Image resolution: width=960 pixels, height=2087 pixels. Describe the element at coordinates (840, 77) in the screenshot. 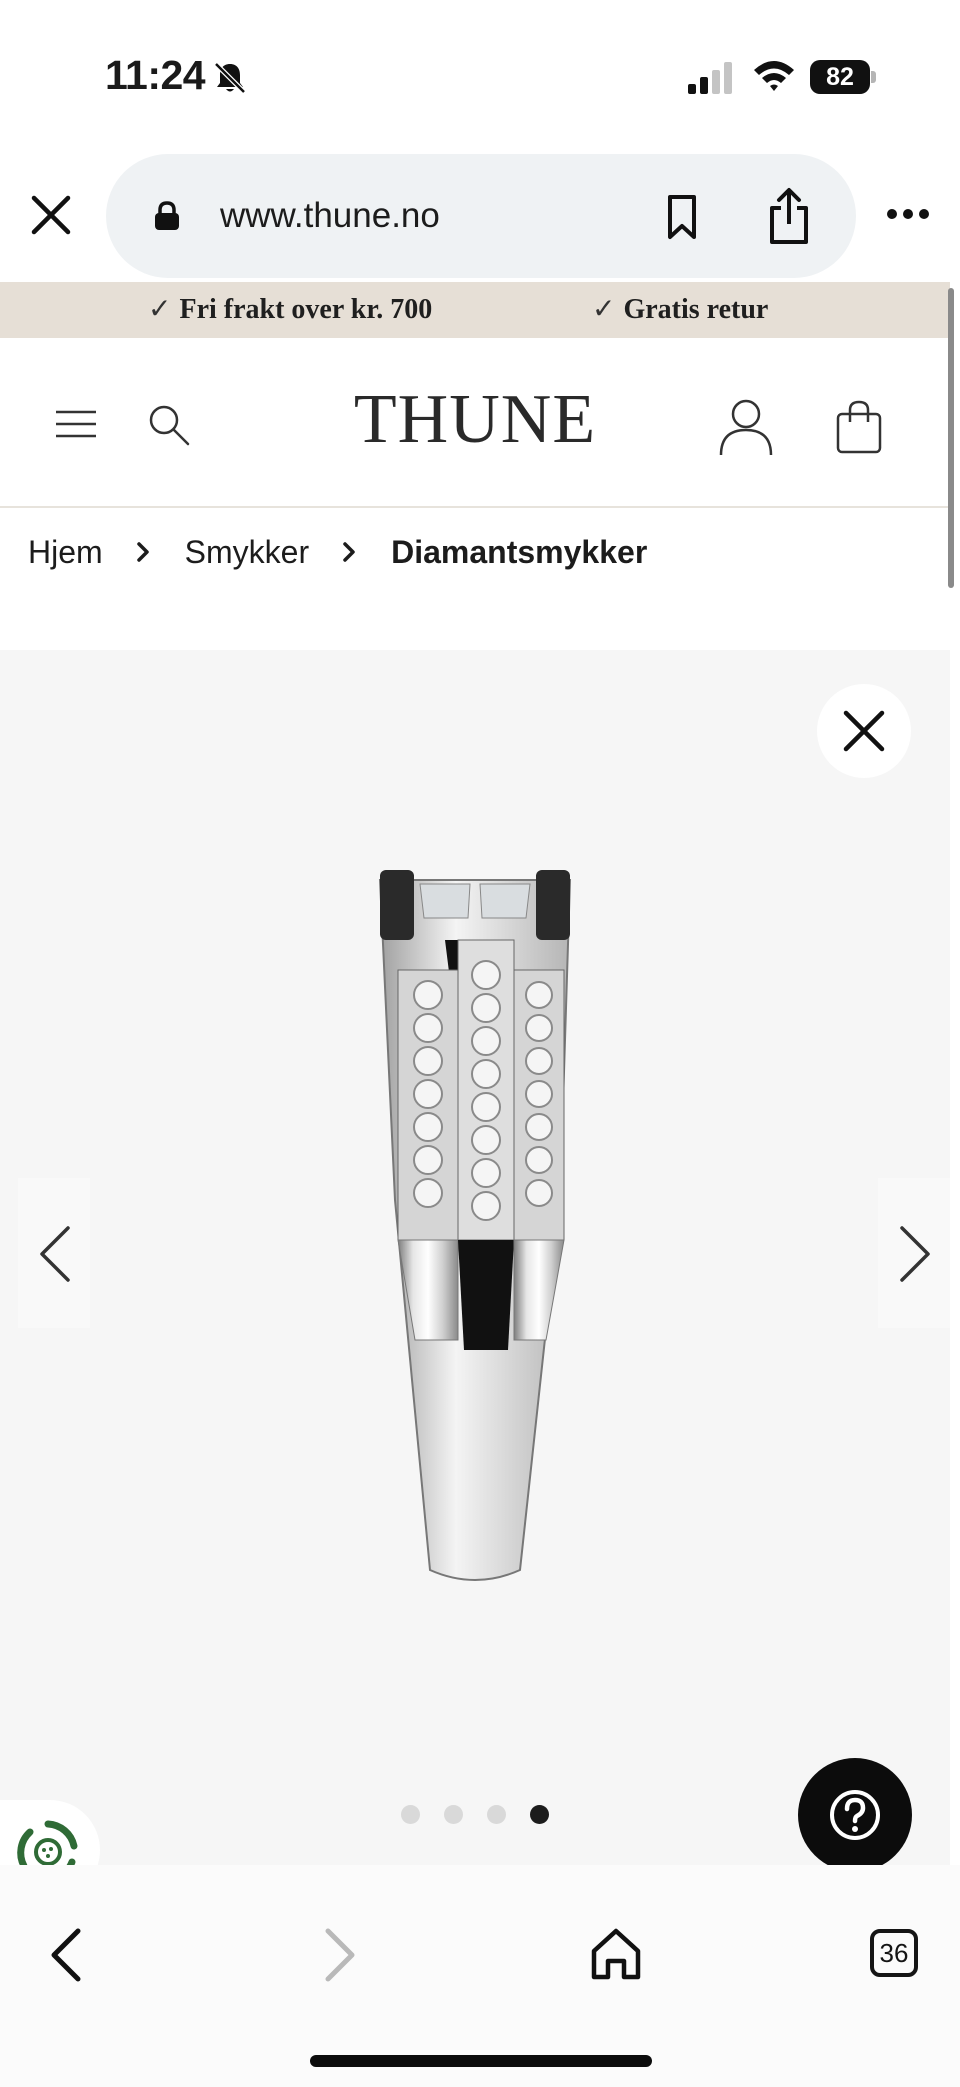

I see `battery-level: 82` at that location.